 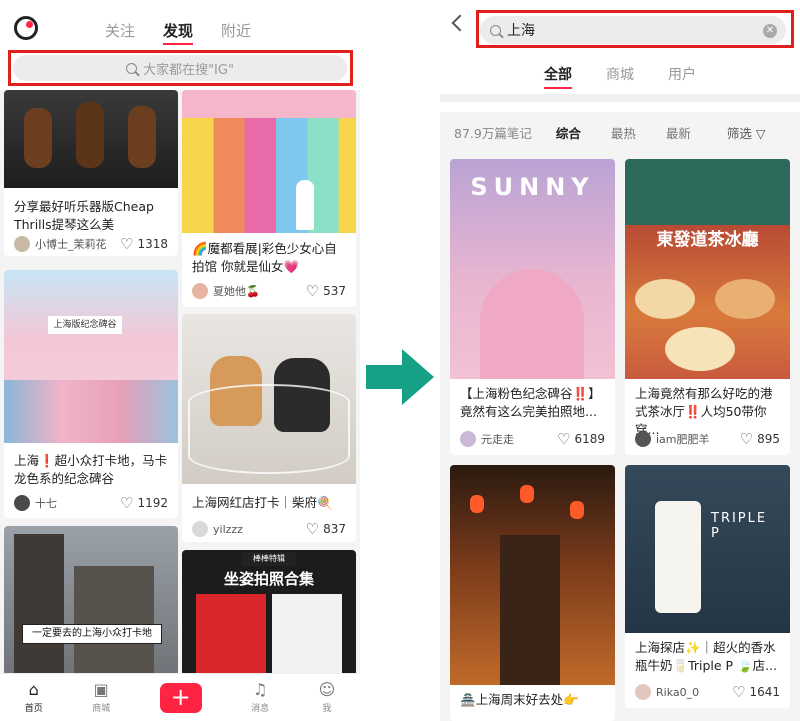 What do you see at coordinates (236, 32) in the screenshot?
I see `tab-nearby: 附近` at bounding box center [236, 32].